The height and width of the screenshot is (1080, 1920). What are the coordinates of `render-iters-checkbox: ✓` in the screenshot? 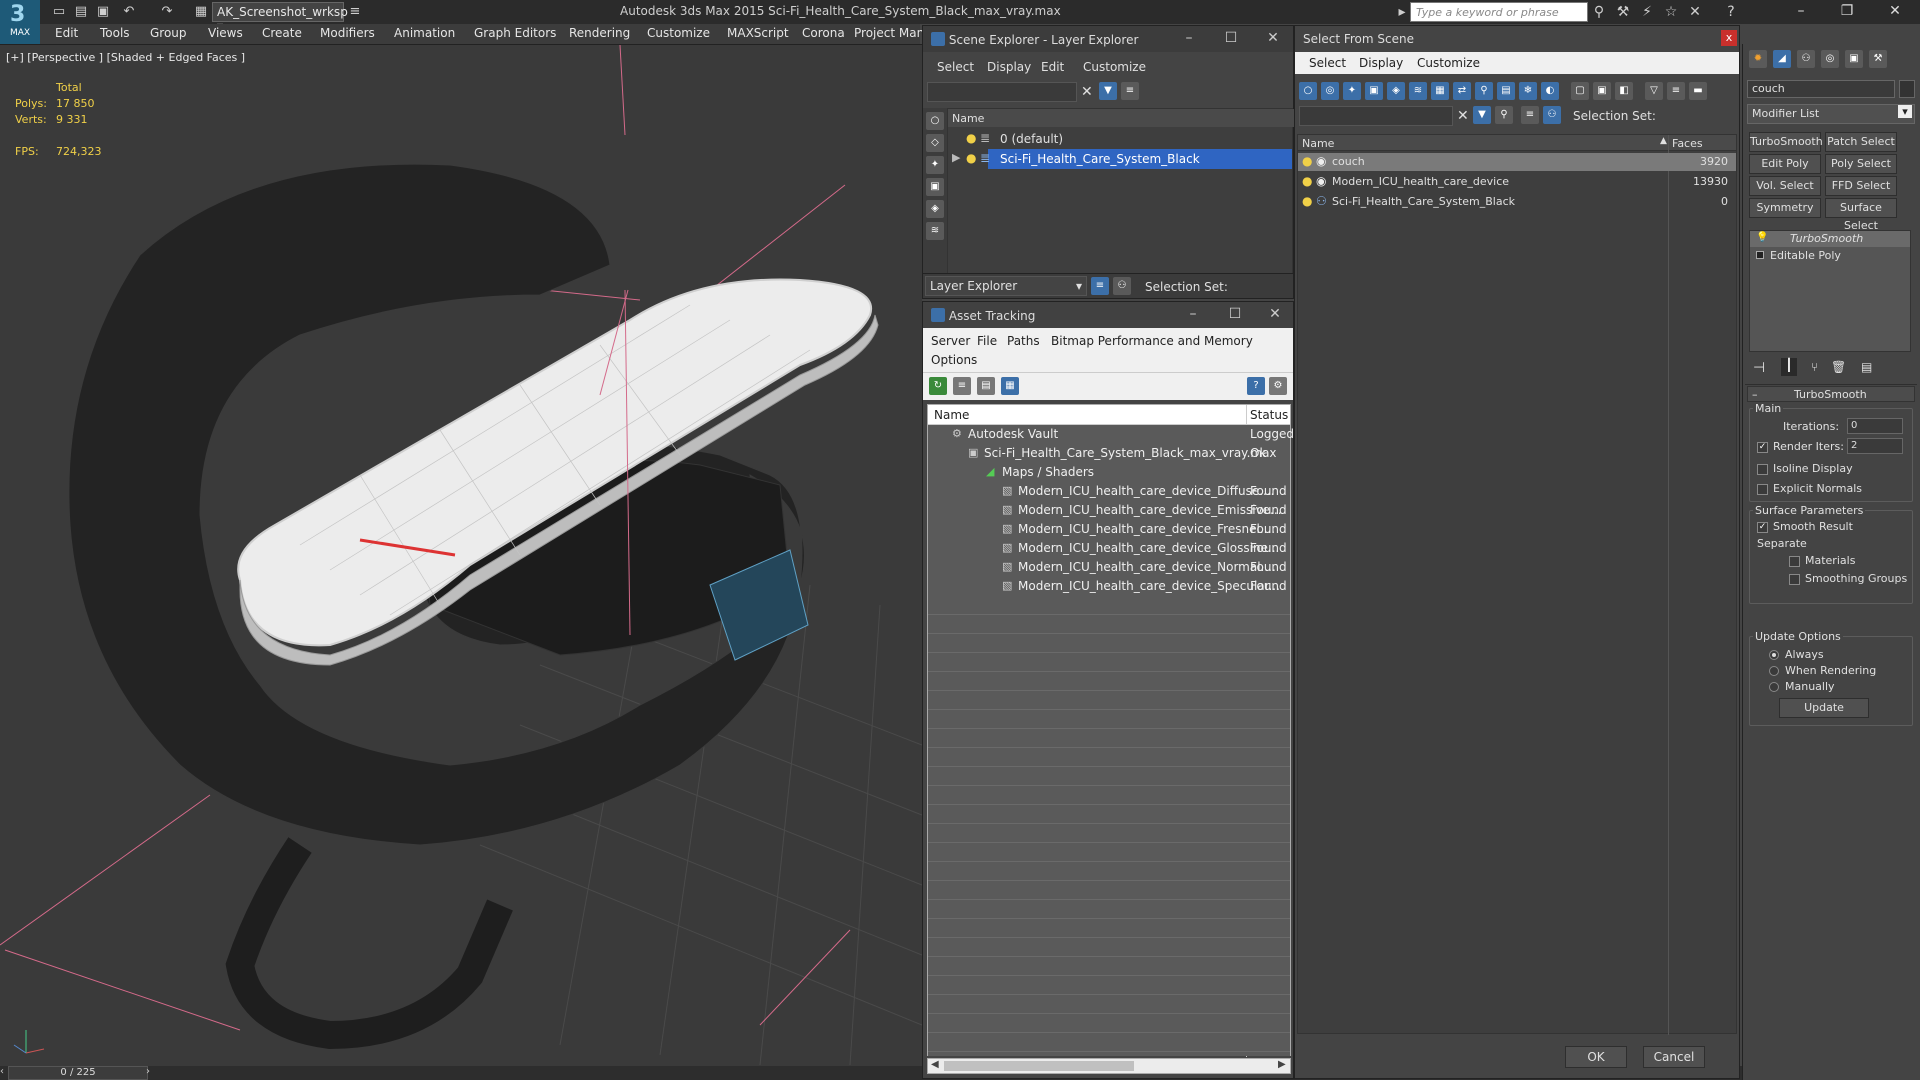 It's located at (1762, 447).